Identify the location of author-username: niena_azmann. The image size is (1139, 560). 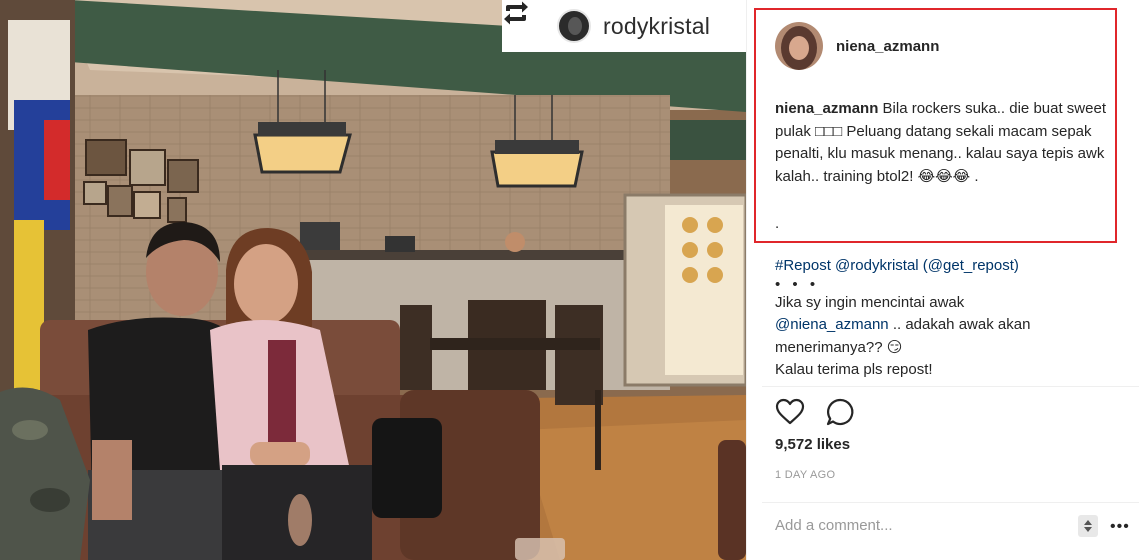
(887, 46).